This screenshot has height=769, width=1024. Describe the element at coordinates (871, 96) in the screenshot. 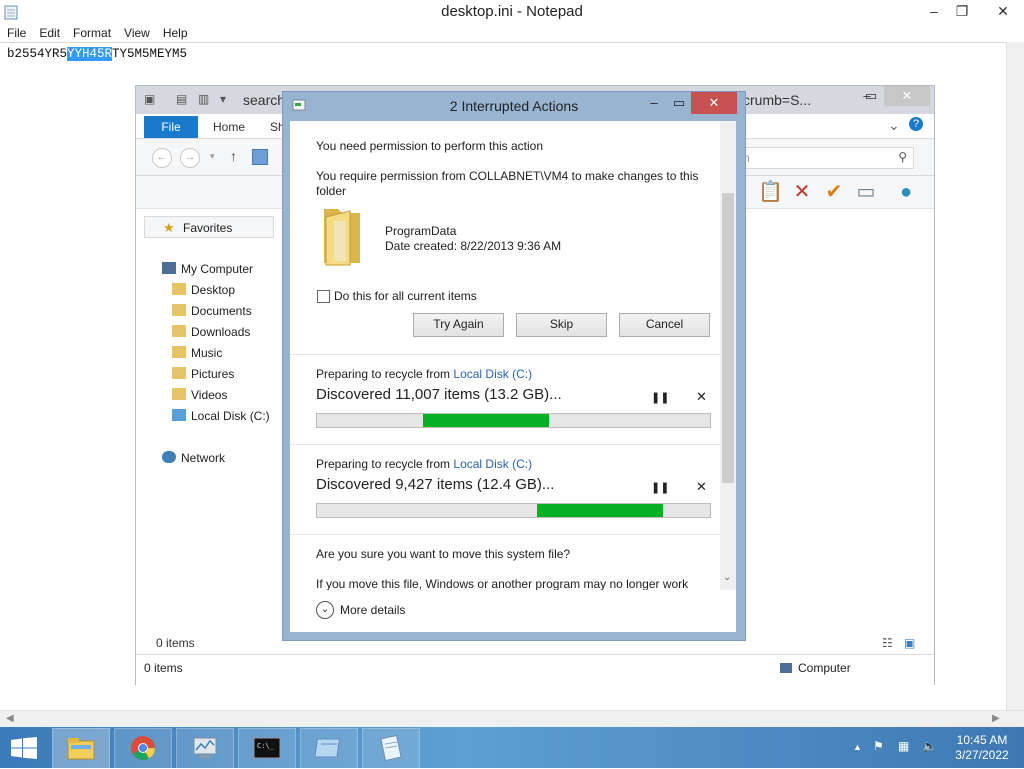

I see `explorer-restore-button: ▭` at that location.